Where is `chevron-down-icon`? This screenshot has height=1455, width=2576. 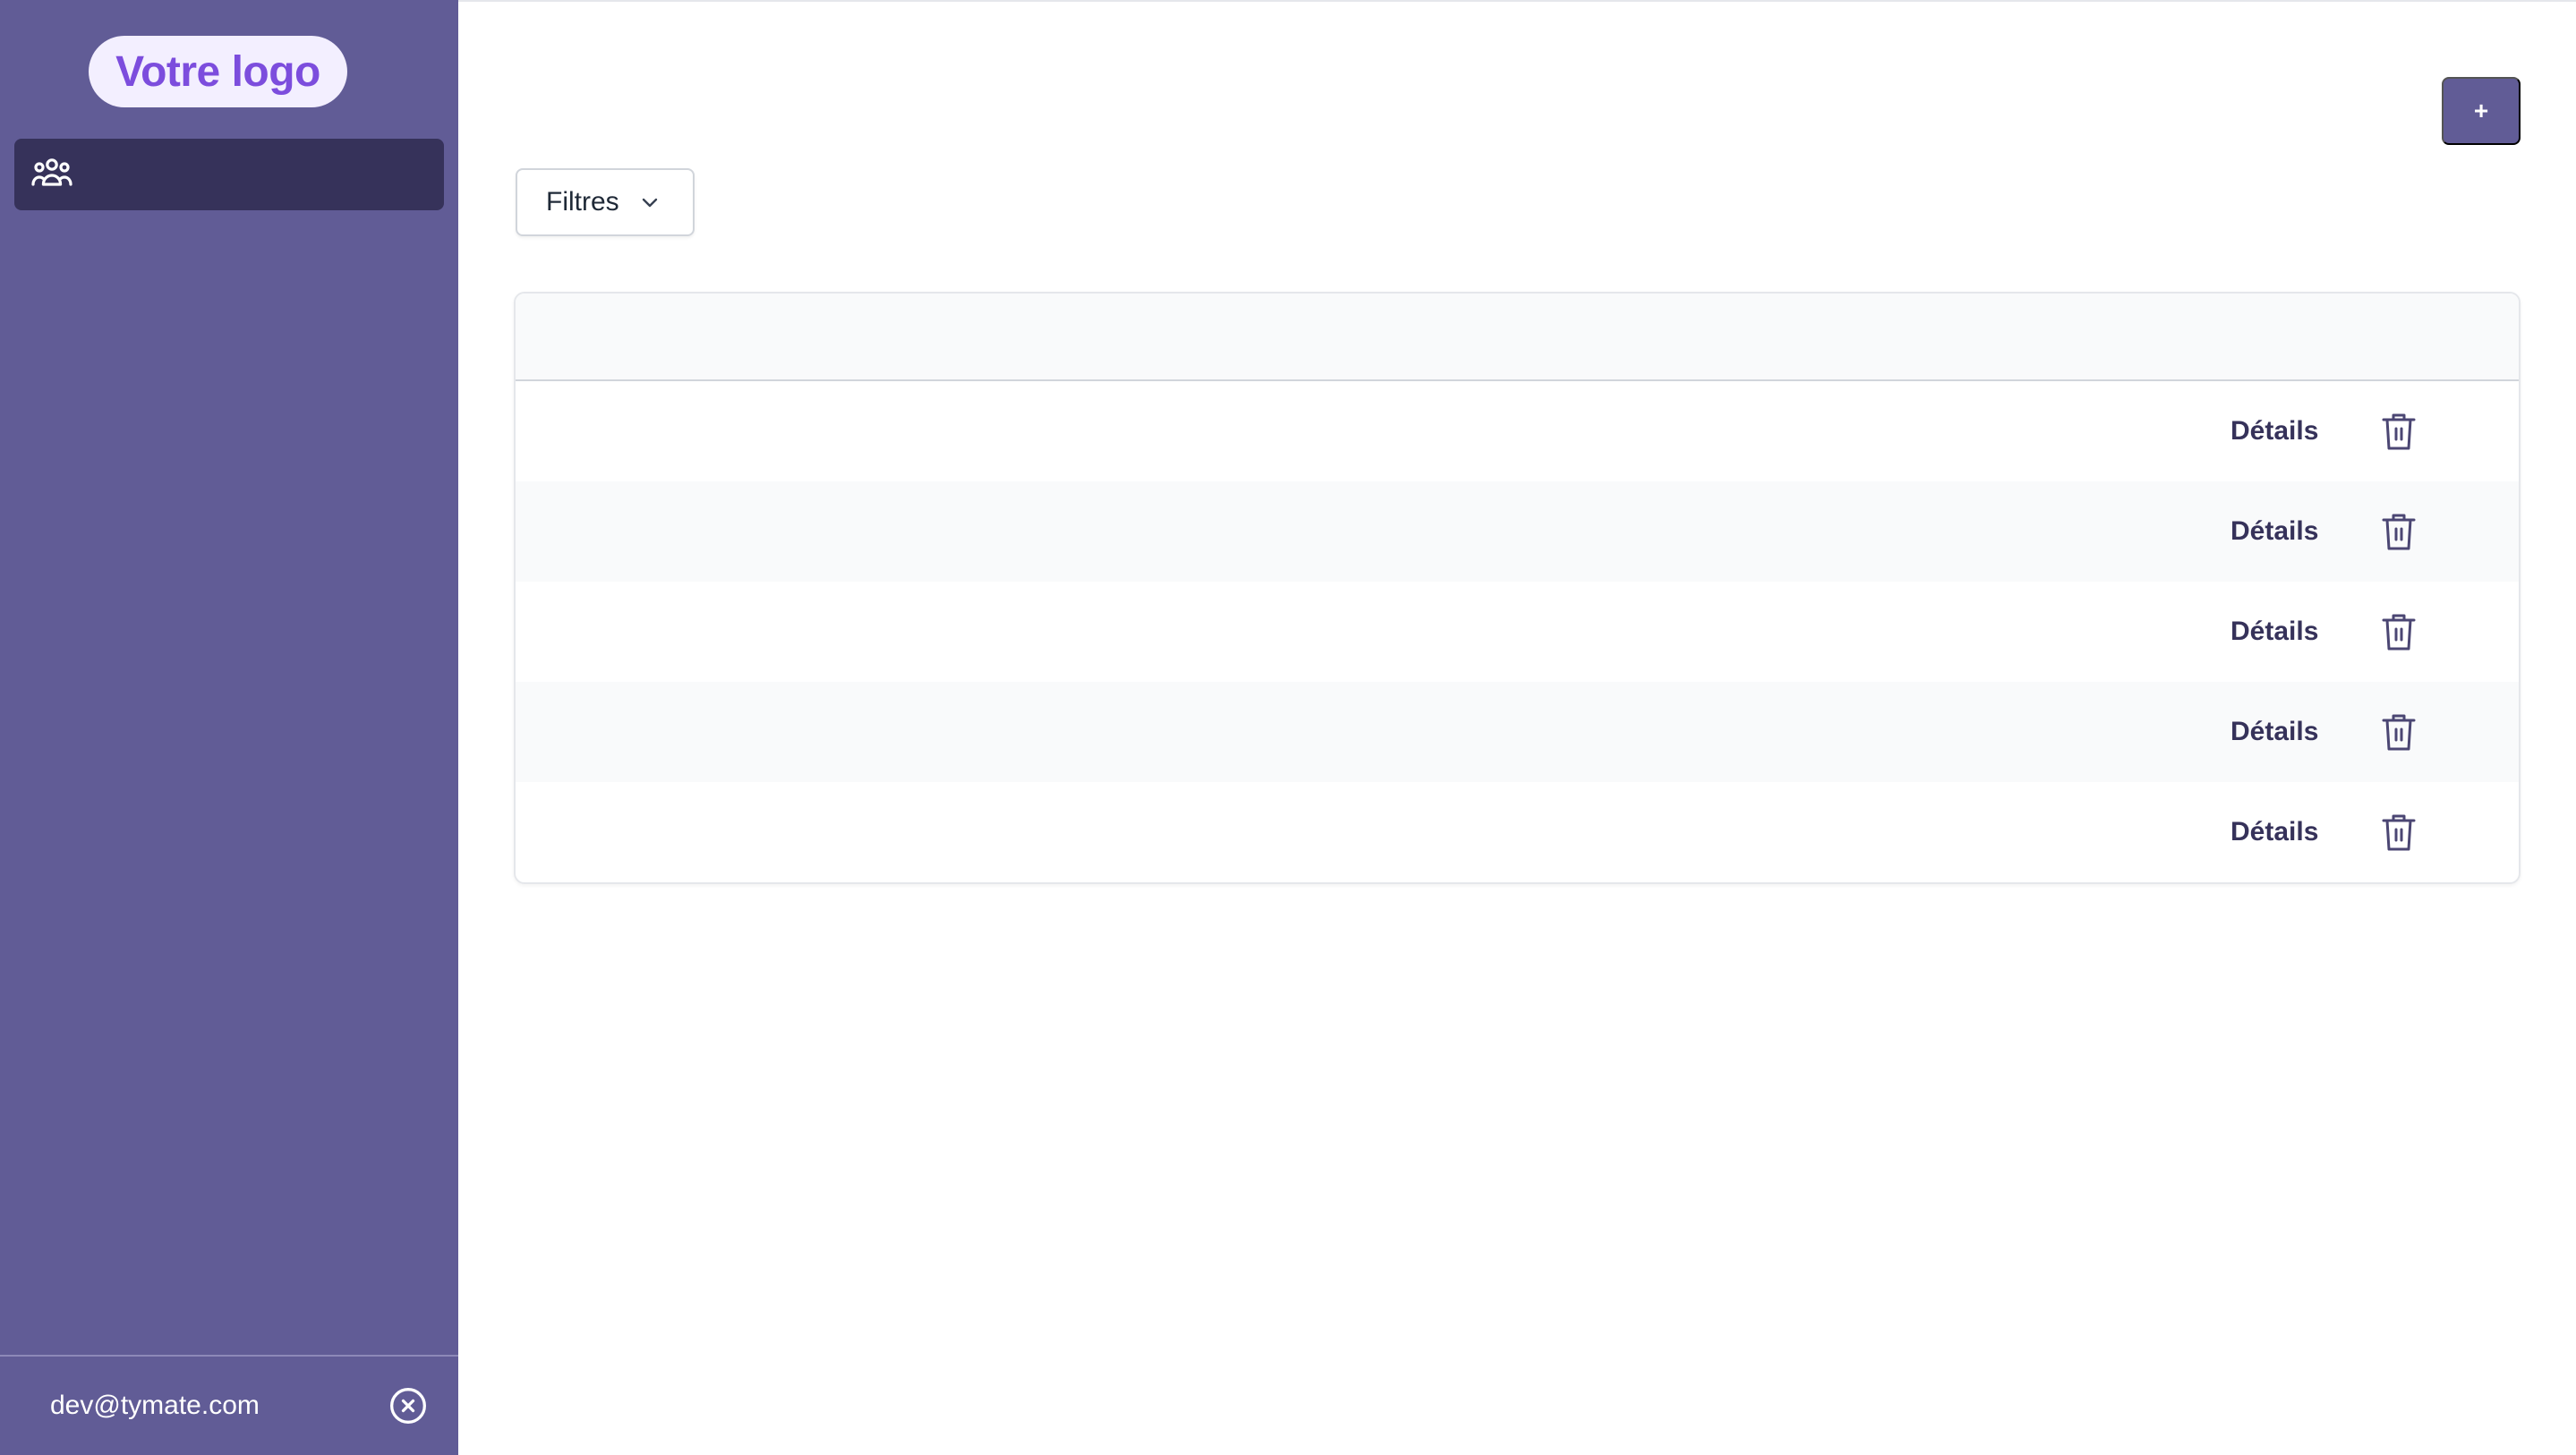
chevron-down-icon is located at coordinates (649, 203).